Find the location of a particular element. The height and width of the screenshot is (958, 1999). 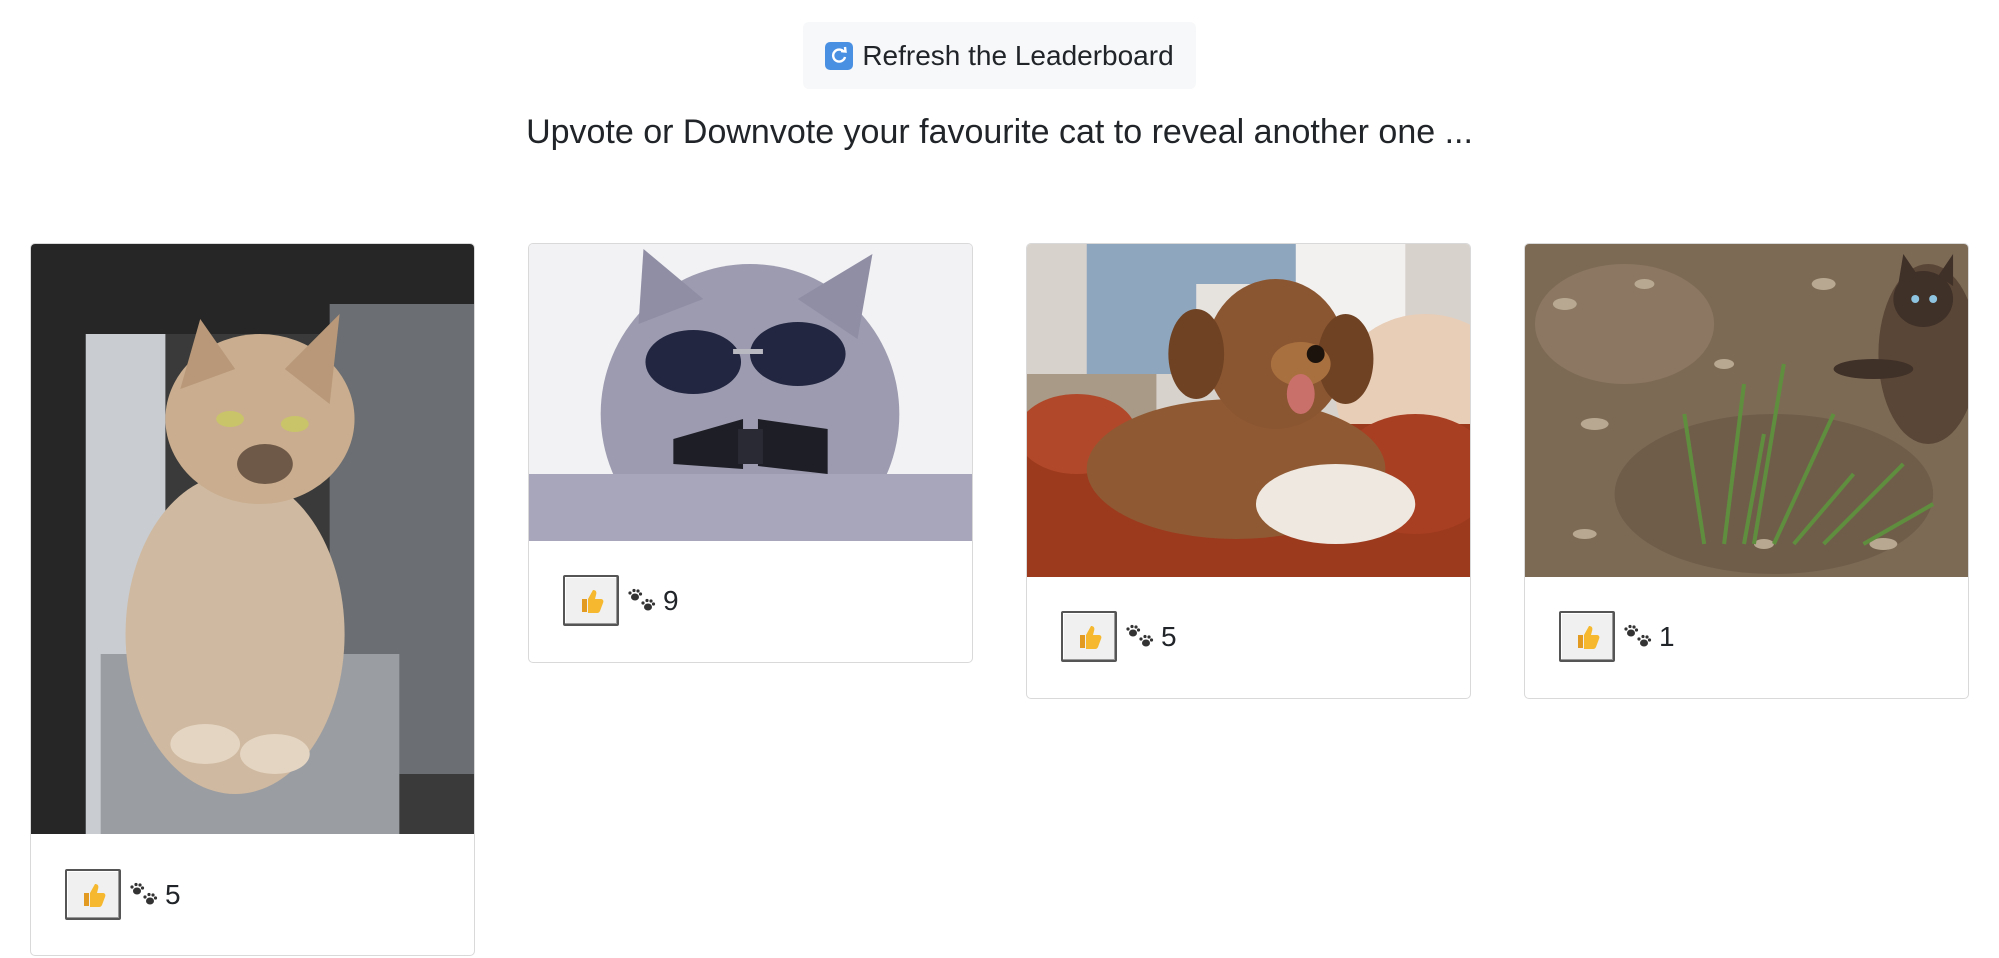

refresh-leaderboard-button: Refresh the Leaderboard is located at coordinates (999, 55).